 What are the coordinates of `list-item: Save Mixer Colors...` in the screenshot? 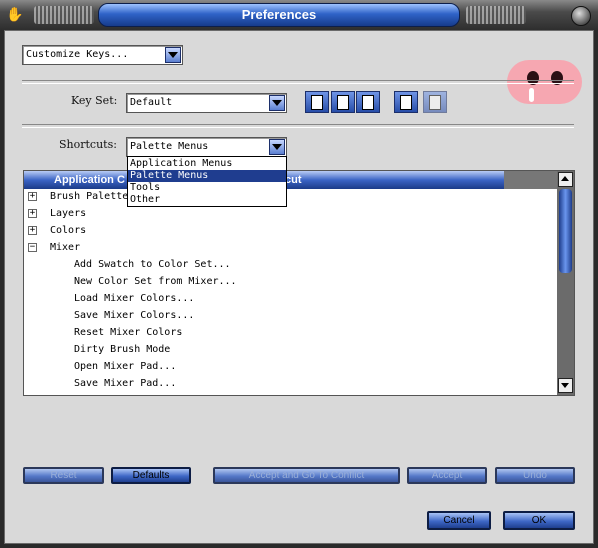 It's located at (134, 315).